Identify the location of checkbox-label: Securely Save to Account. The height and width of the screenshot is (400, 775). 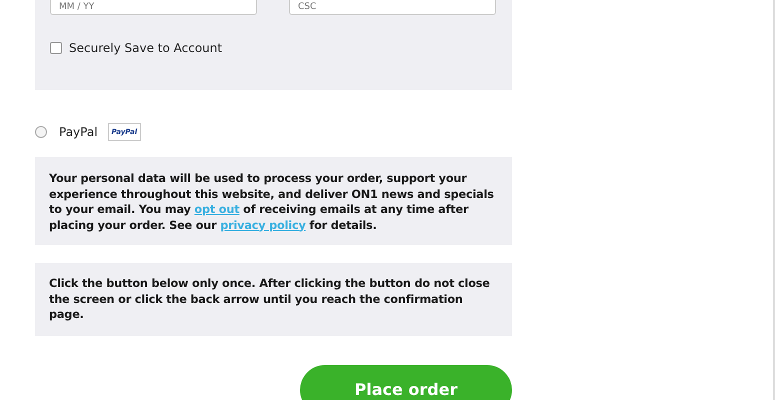
(145, 48).